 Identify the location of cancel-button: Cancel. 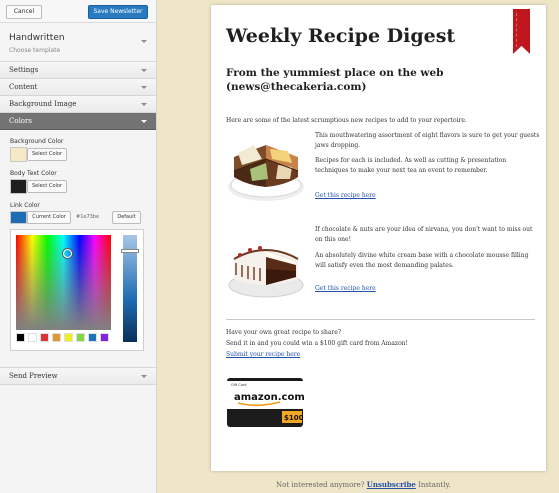
(24, 12).